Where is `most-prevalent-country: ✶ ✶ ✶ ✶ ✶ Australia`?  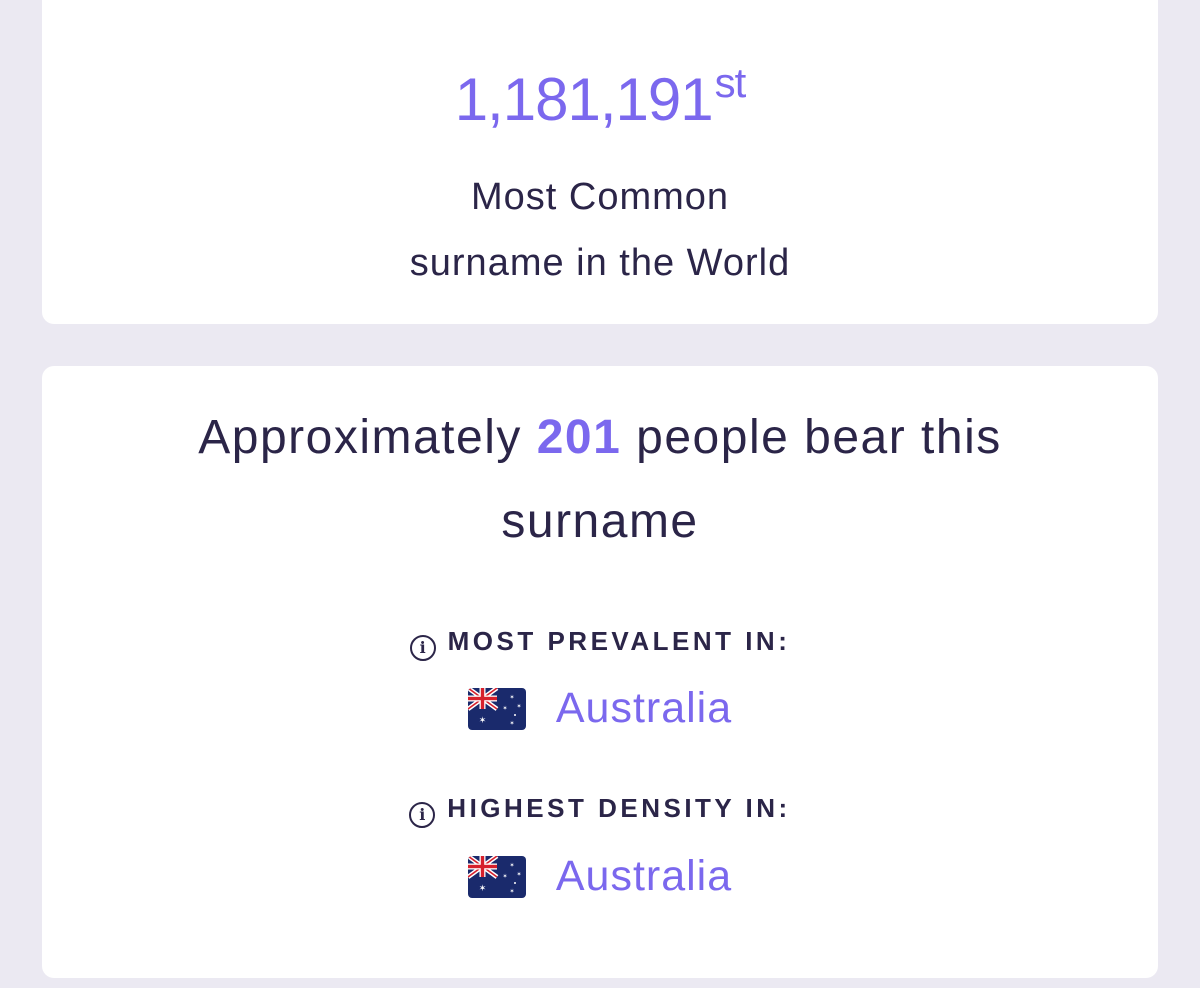 most-prevalent-country: ✶ ✶ ✶ ✶ ✶ Australia is located at coordinates (600, 708).